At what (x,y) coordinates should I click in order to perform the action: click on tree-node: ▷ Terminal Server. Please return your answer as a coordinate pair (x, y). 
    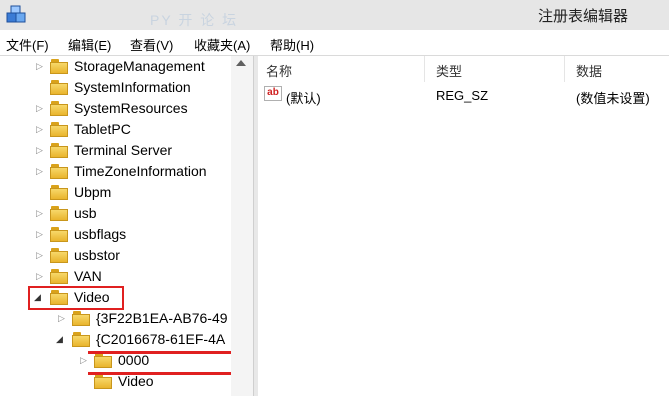
    Looking at the image, I should click on (115, 150).